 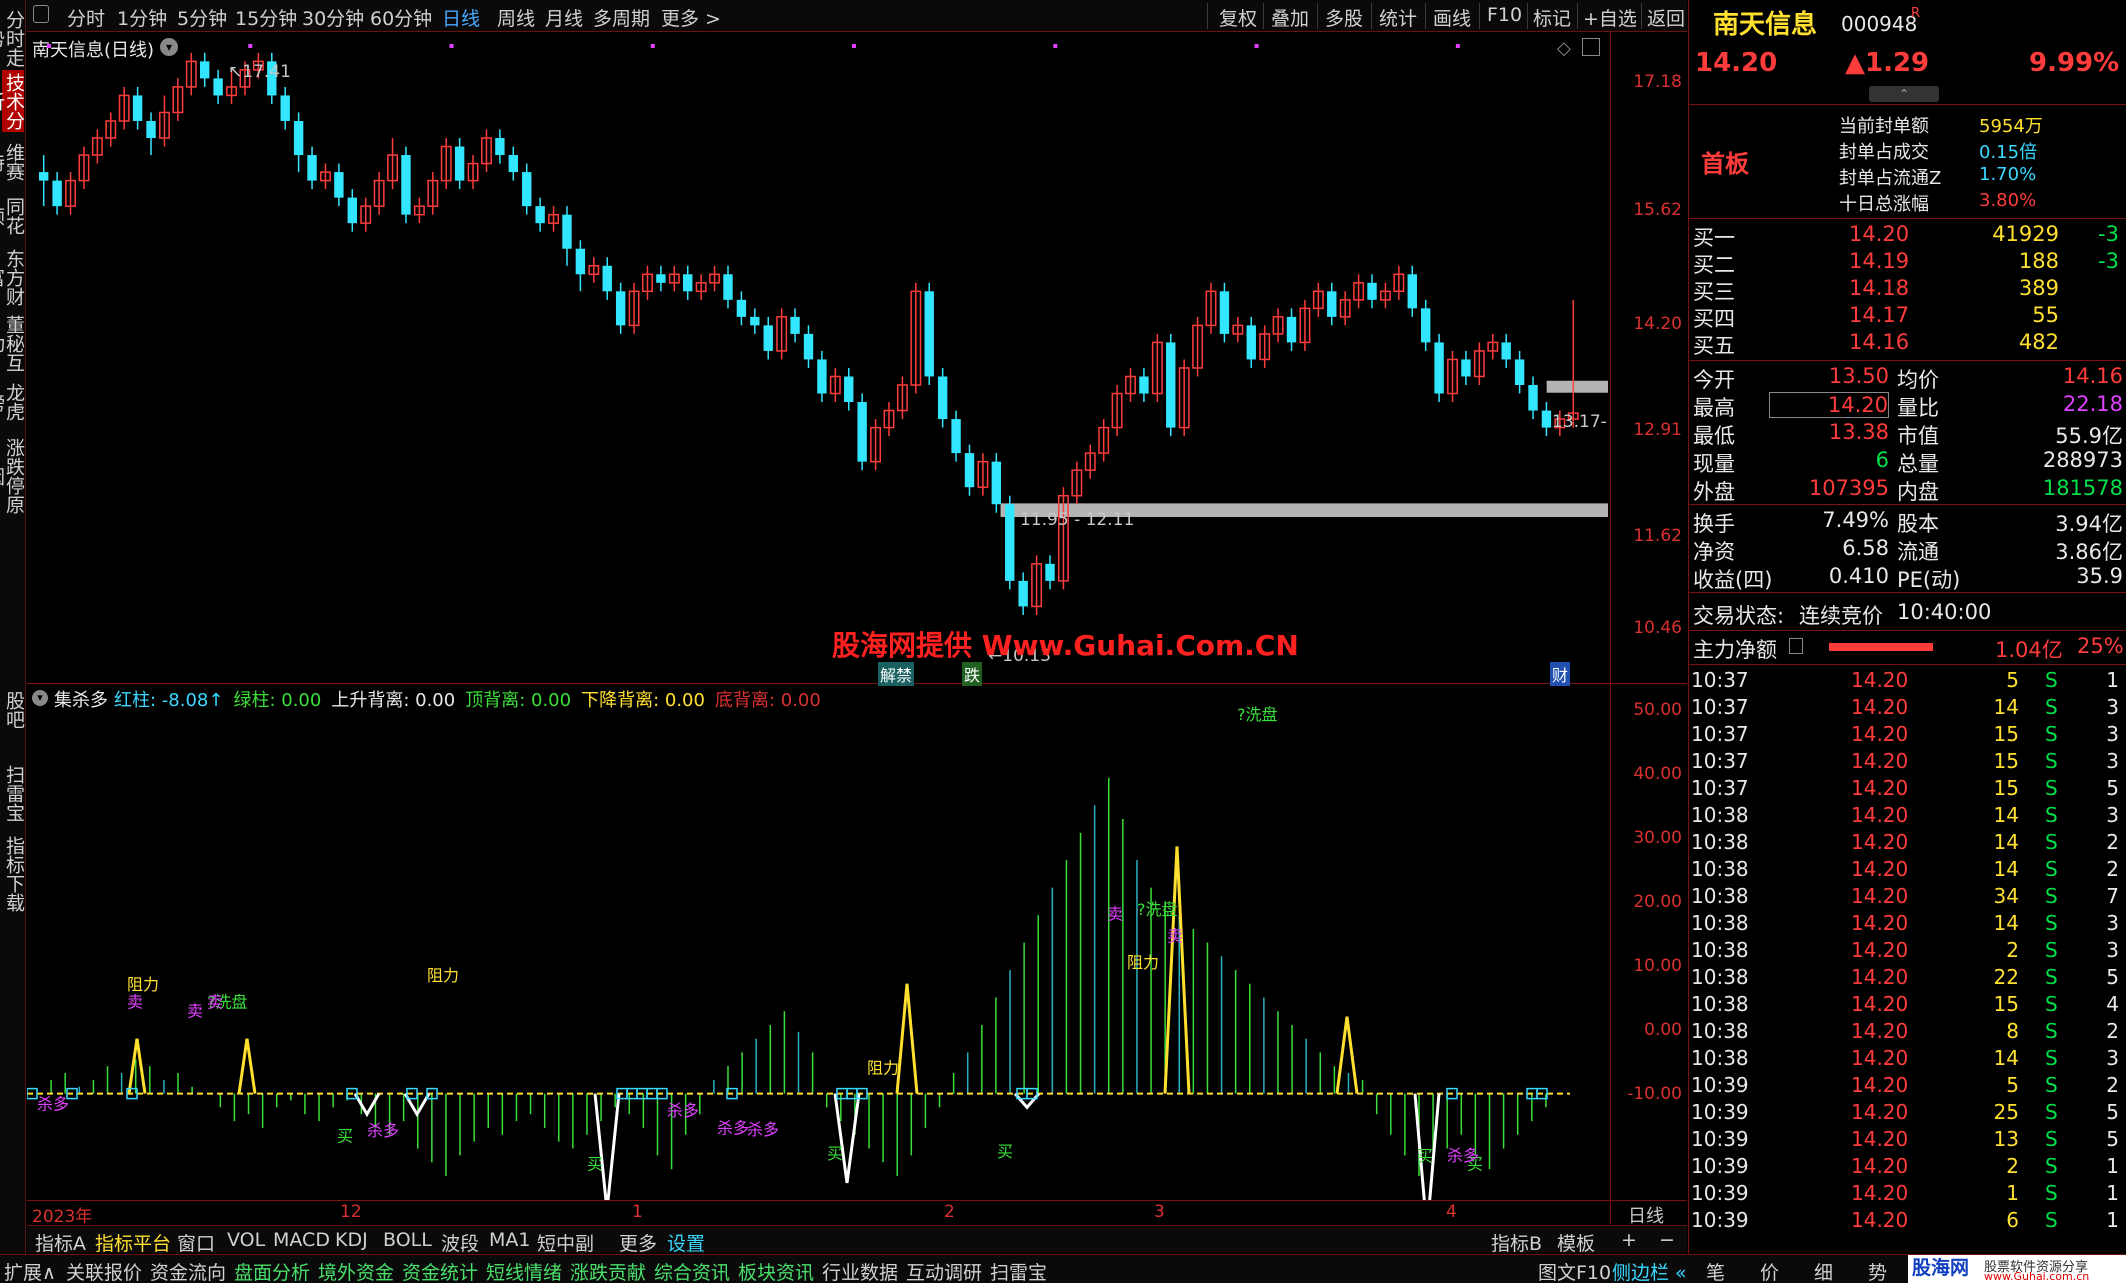 I want to click on drop-marker: 跌, so click(x=972, y=674).